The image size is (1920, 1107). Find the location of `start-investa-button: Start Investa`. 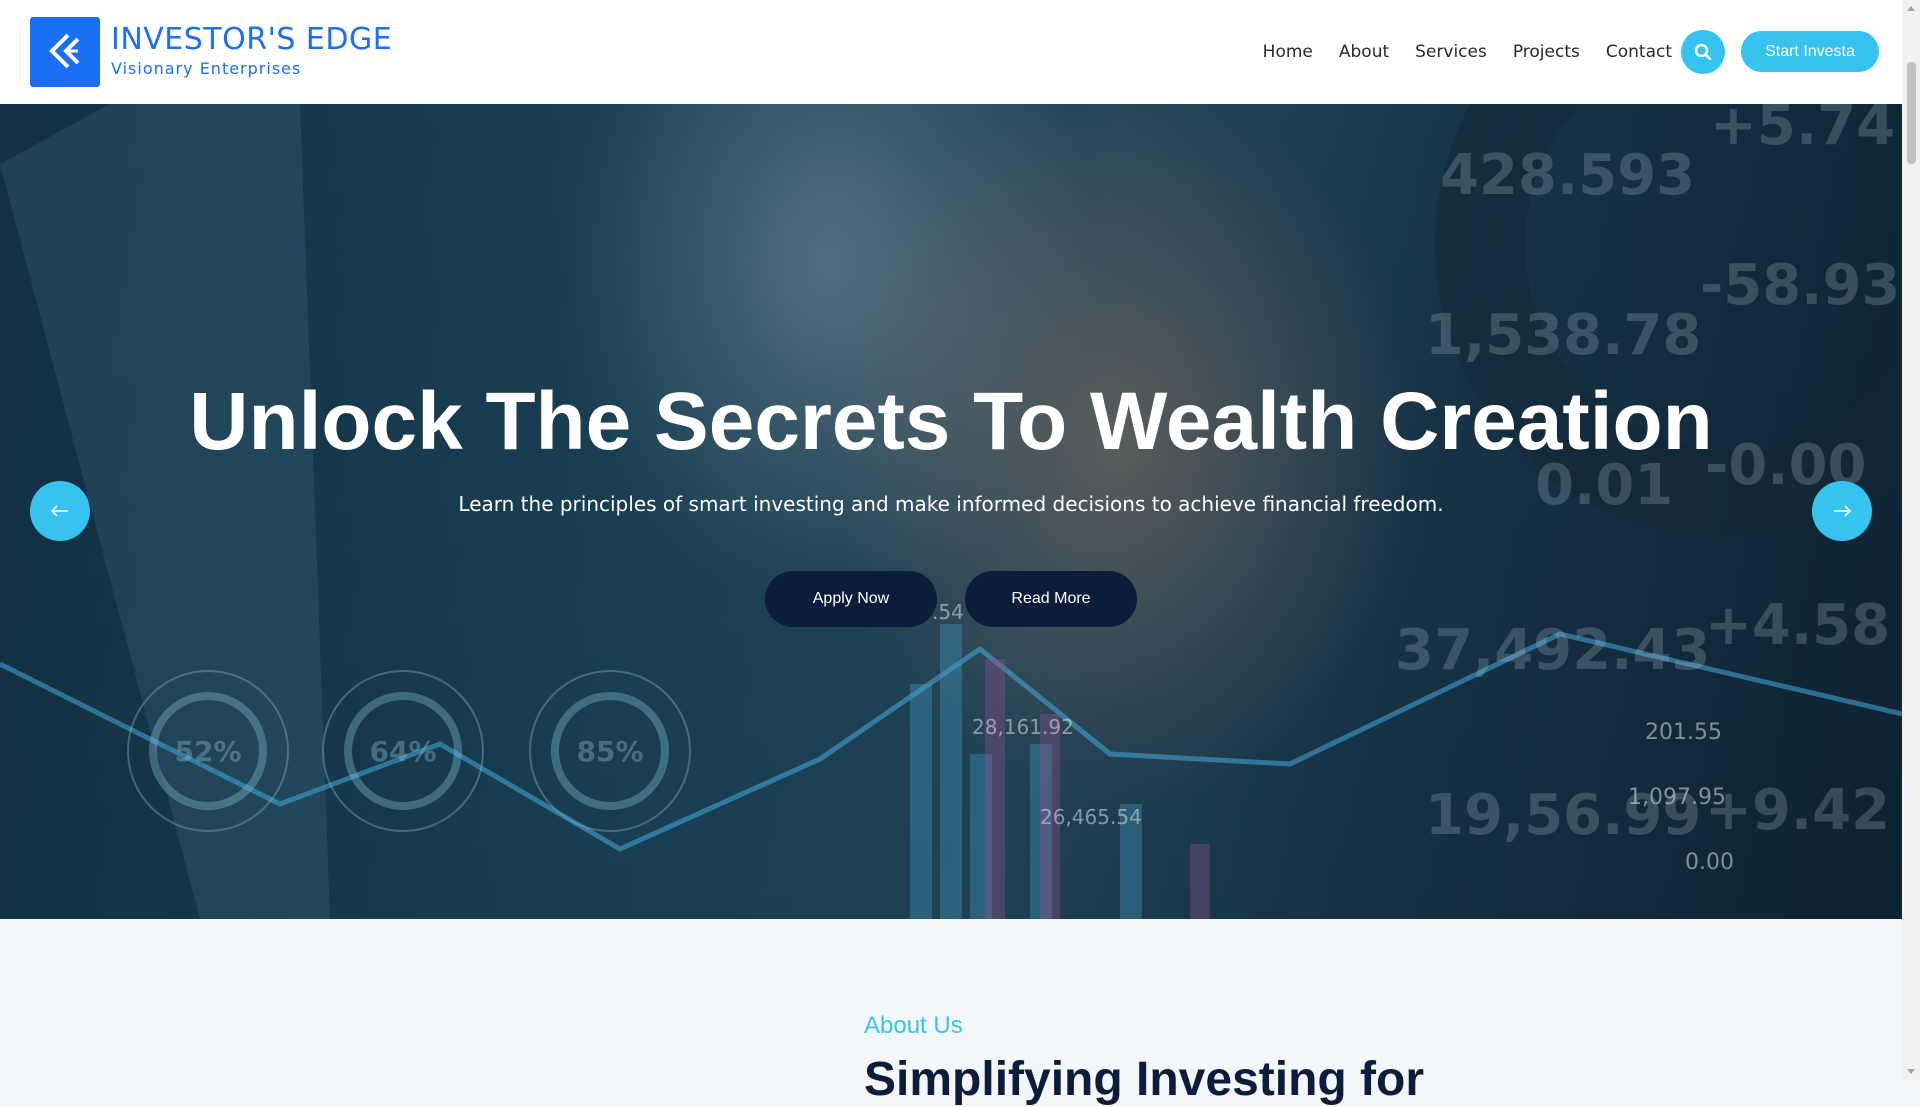

start-investa-button: Start Investa is located at coordinates (1810, 51).